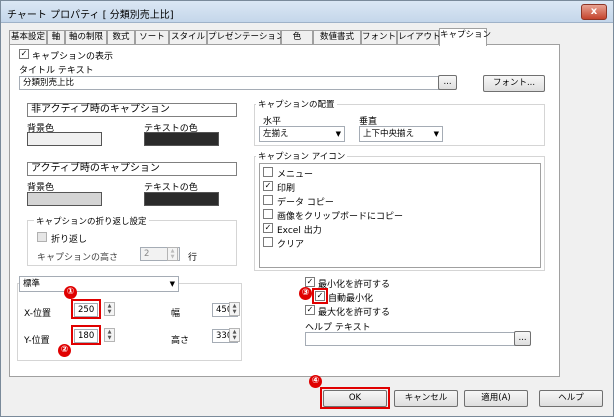  I want to click on annotation-marker-4: ④, so click(315, 381).